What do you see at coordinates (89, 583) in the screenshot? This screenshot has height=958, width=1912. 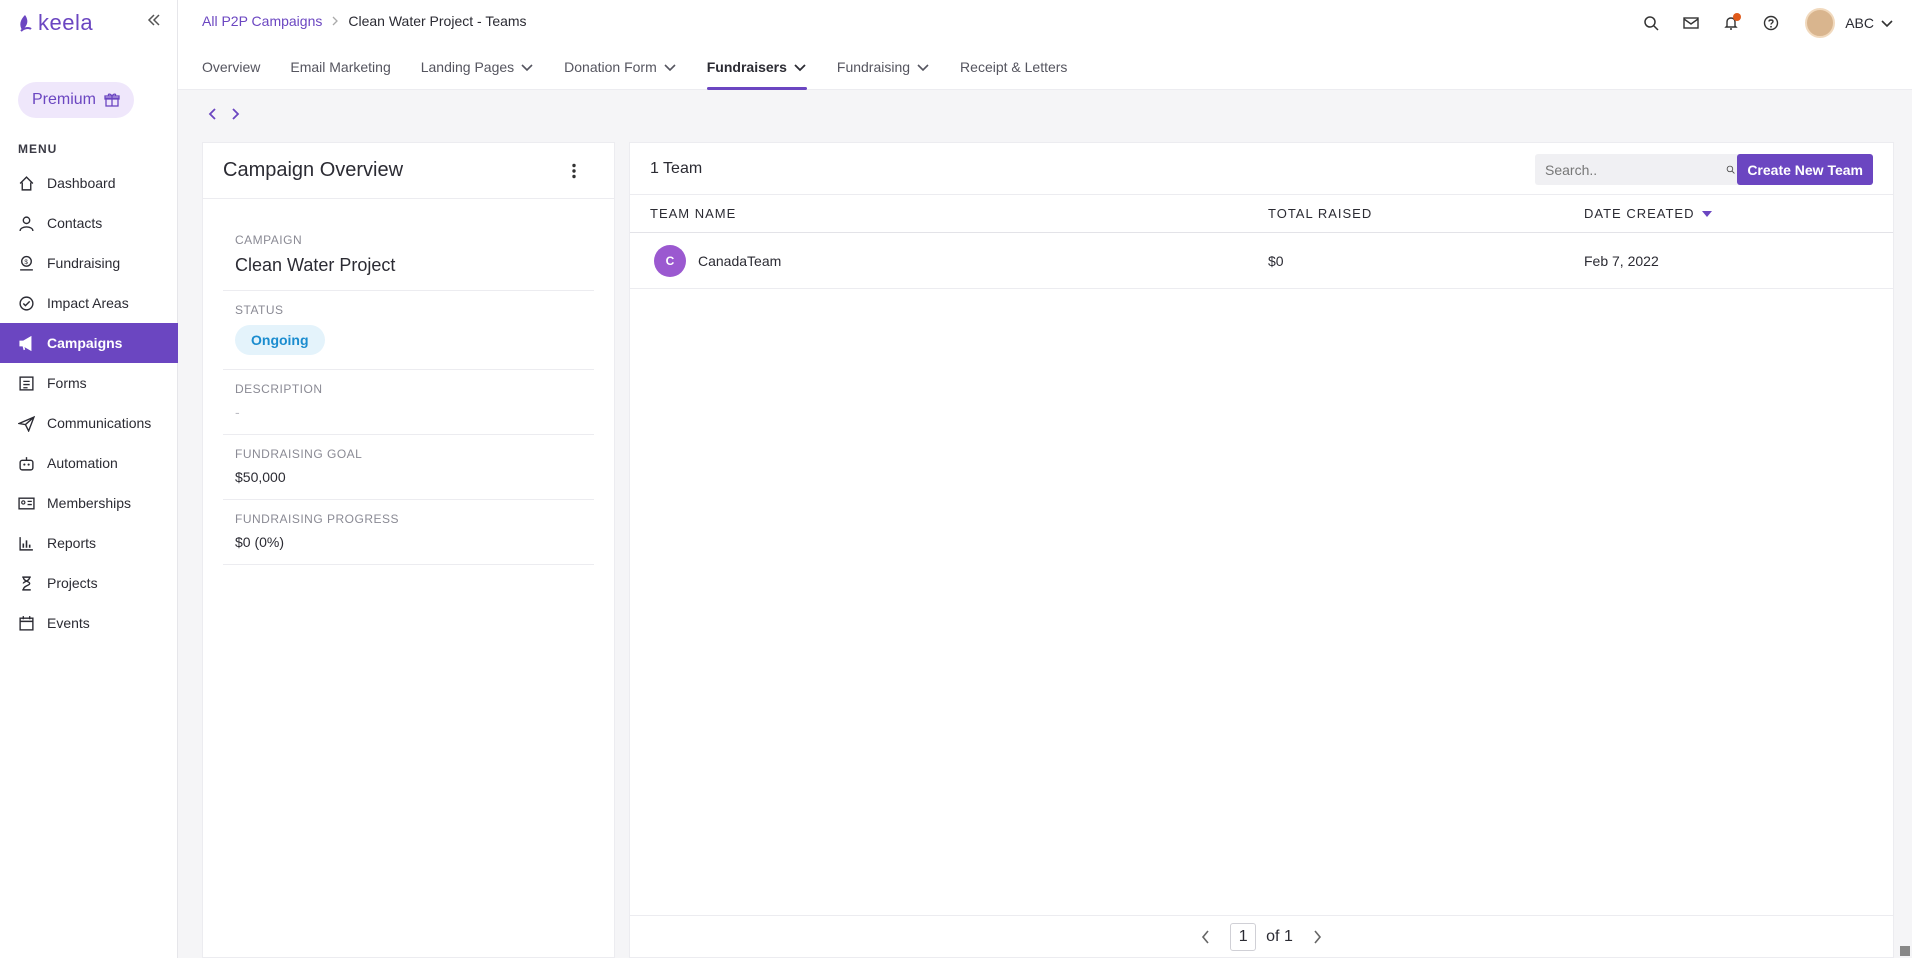 I see `sidebar-item-projects: Projects` at bounding box center [89, 583].